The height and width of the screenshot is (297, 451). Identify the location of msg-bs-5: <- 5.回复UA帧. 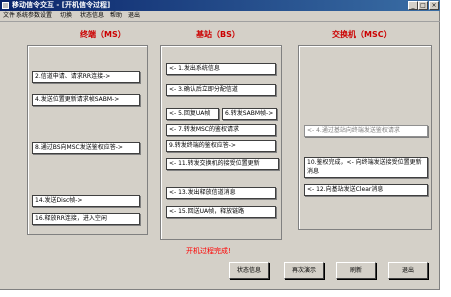
(192, 114).